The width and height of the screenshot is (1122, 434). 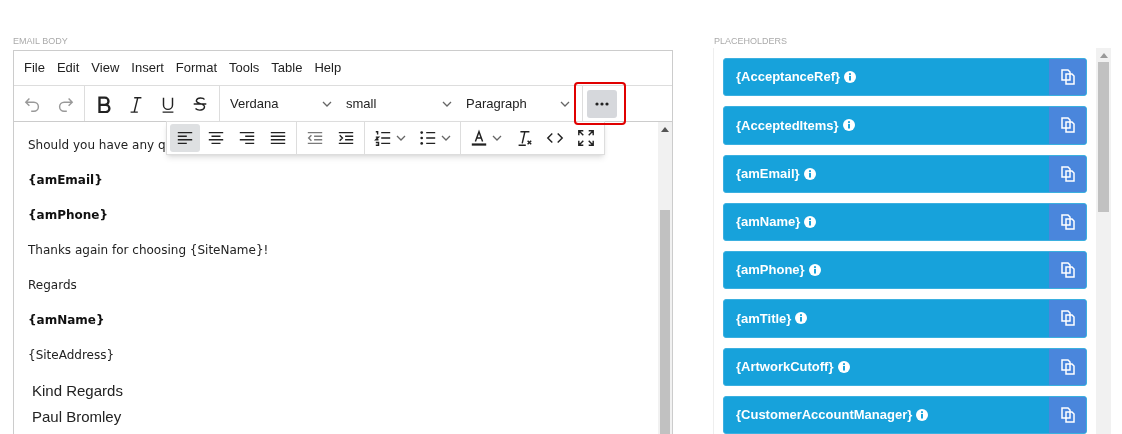 What do you see at coordinates (281, 103) in the screenshot?
I see `dropdown: Verdana` at bounding box center [281, 103].